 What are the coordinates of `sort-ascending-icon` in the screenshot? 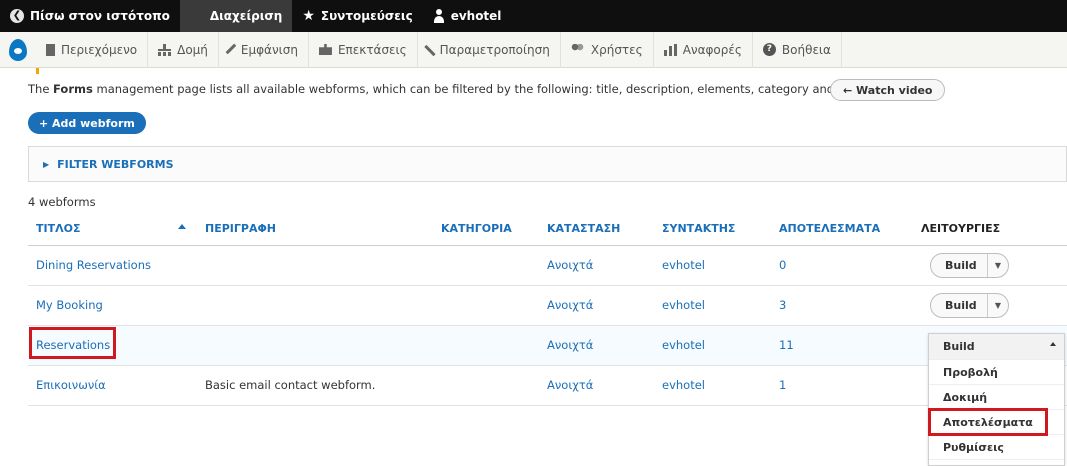 It's located at (182, 226).